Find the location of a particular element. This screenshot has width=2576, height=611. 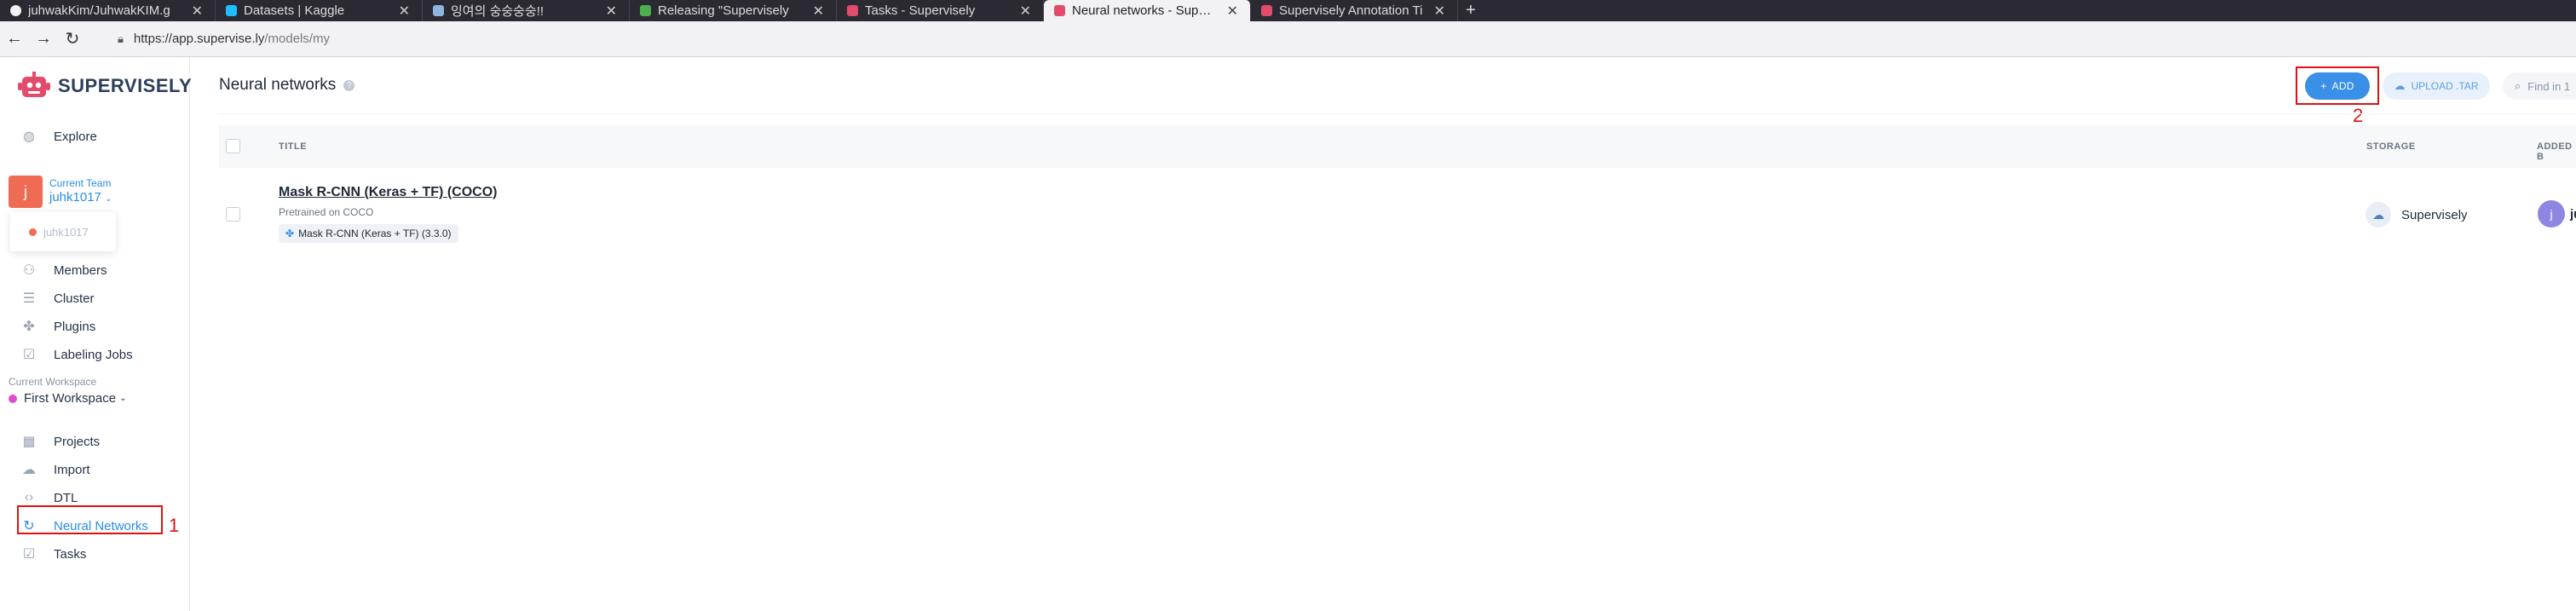

forward-arrow-icon: → is located at coordinates (43, 39).